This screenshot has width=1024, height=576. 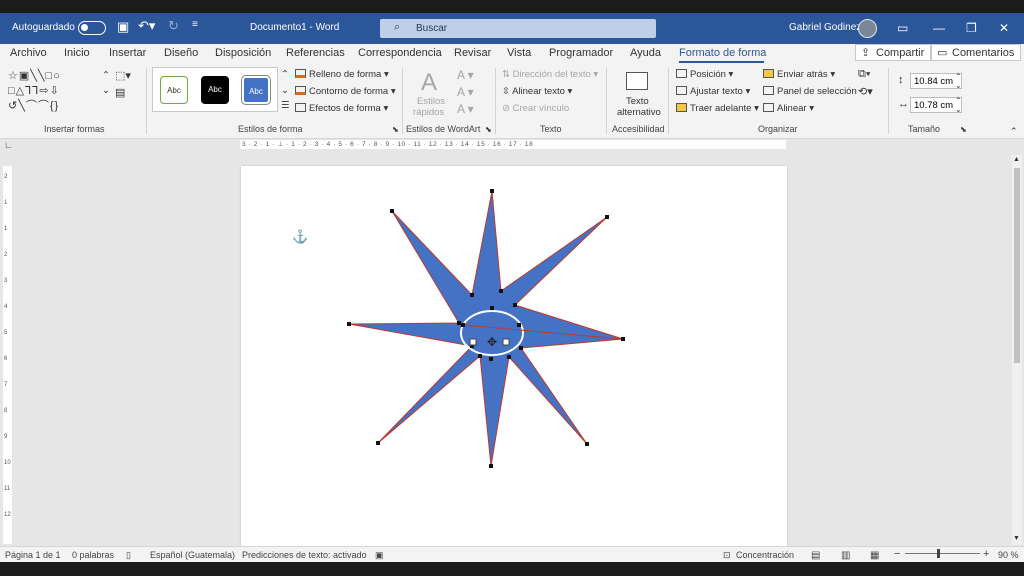 I want to click on create-link-button: ⊘ Crear vínculo, so click(x=535, y=108).